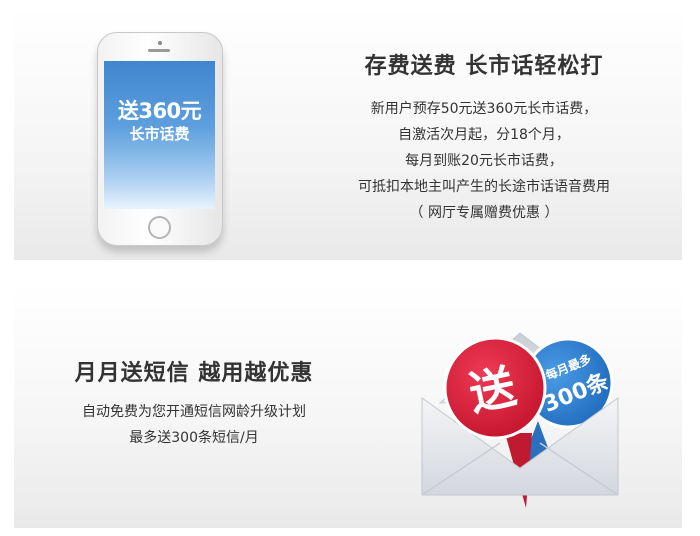 The height and width of the screenshot is (536, 700). I want to click on promo1-title: 存费送费 长市话轻松打, so click(484, 66).